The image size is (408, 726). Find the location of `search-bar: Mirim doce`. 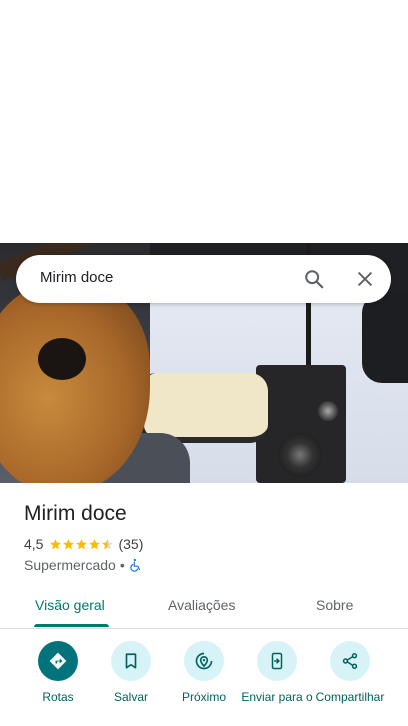

search-bar: Mirim doce is located at coordinates (203, 279).